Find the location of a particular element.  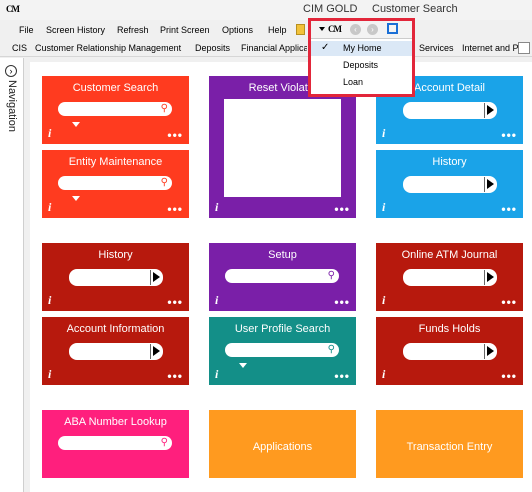

history-account-input is located at coordinates (116, 277).